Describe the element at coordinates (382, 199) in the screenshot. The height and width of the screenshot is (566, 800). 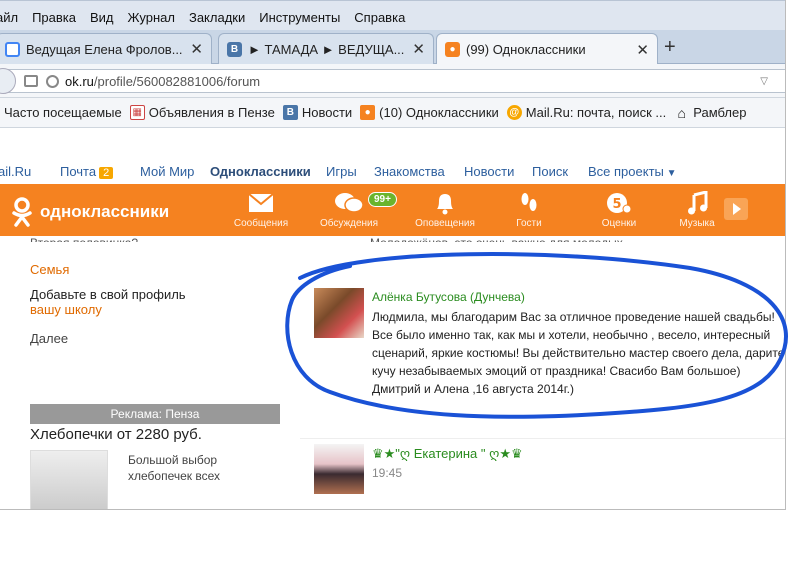
I see `discussions-count-badge: 99+` at that location.